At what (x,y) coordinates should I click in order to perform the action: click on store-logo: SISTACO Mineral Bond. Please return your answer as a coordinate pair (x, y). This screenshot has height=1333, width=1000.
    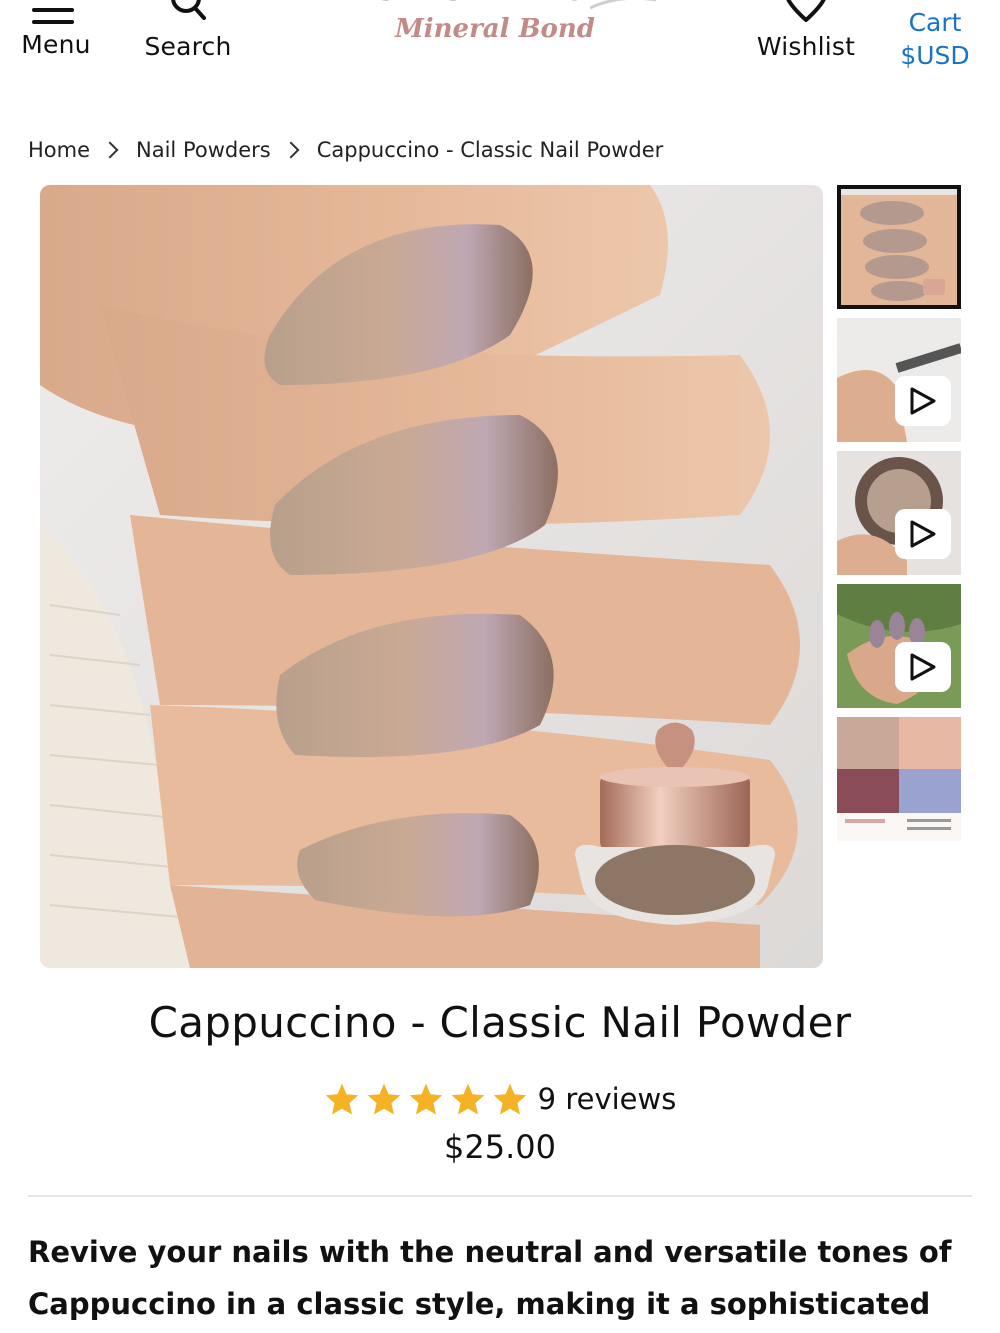
    Looking at the image, I should click on (500, 30).